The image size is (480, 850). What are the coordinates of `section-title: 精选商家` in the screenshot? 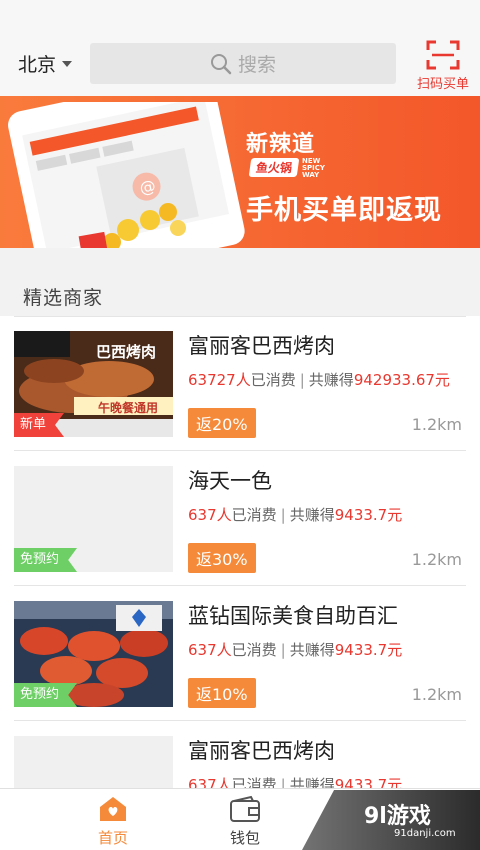 It's located at (63, 298).